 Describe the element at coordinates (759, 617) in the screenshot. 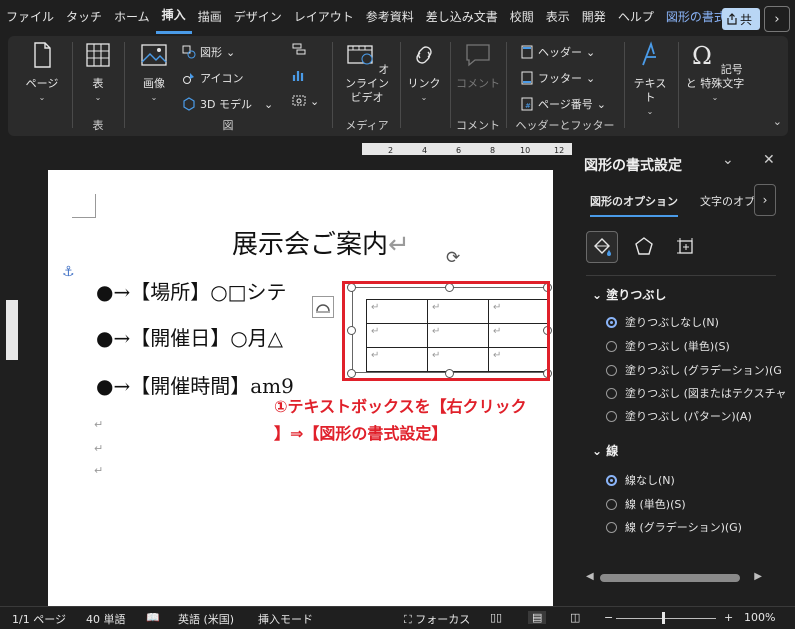

I see `zoom-level: 100%` at that location.